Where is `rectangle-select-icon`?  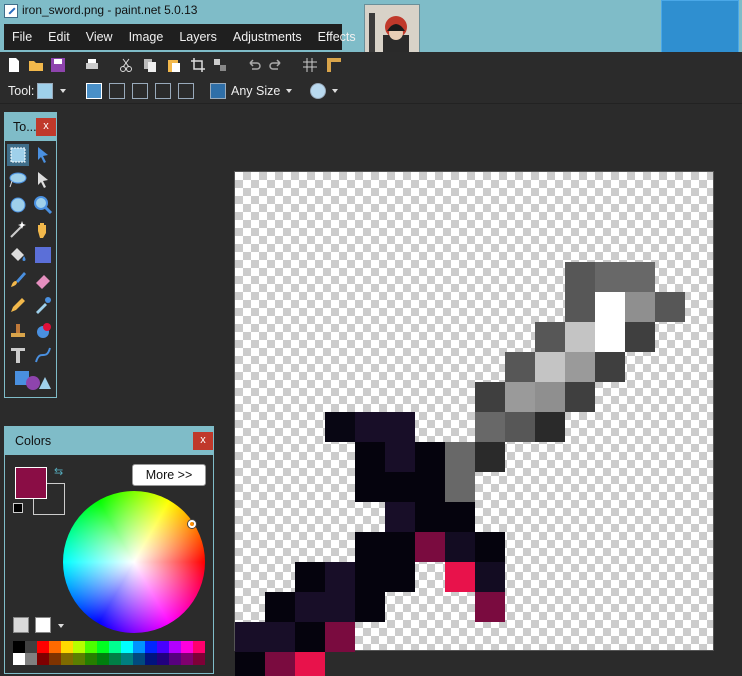 rectangle-select-icon is located at coordinates (18, 155).